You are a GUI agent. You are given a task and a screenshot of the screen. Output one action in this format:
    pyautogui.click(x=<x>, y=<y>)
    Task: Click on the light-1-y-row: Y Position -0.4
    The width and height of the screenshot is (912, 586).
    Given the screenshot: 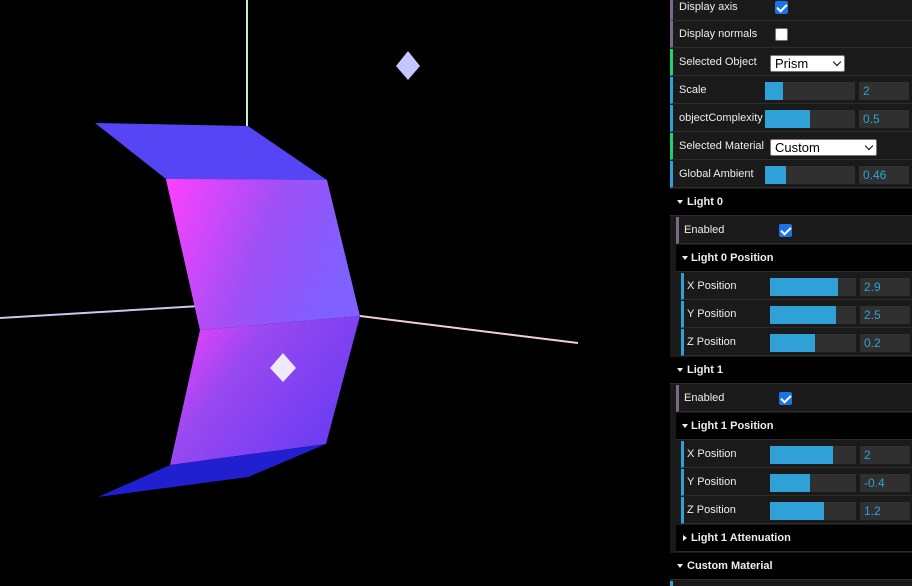 What is the action you would take?
    pyautogui.click(x=796, y=482)
    